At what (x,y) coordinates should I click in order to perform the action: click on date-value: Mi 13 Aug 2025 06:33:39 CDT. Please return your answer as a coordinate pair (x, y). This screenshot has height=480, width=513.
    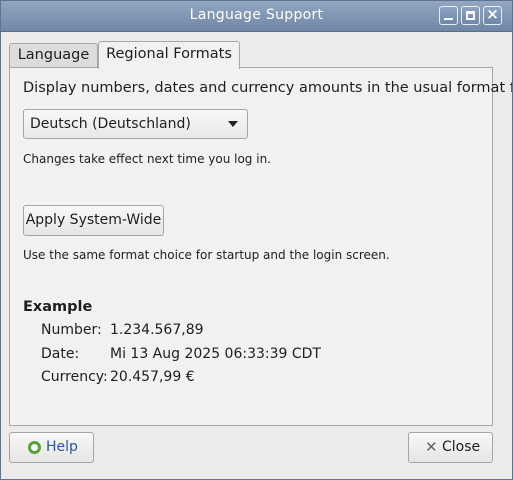
    Looking at the image, I should click on (215, 354).